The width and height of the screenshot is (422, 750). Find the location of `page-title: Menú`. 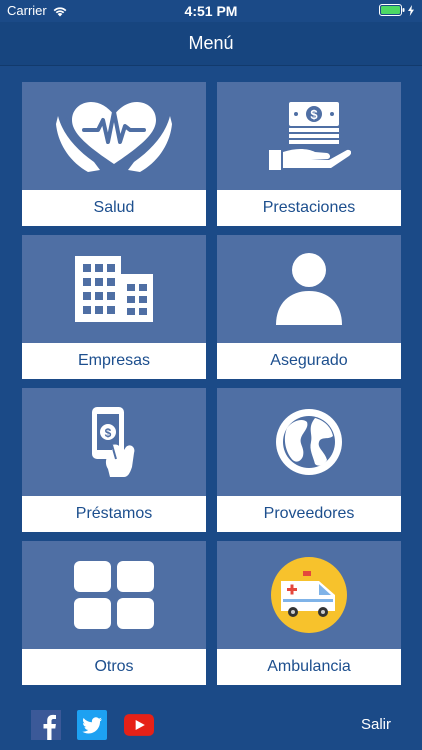

page-title: Menú is located at coordinates (211, 43).